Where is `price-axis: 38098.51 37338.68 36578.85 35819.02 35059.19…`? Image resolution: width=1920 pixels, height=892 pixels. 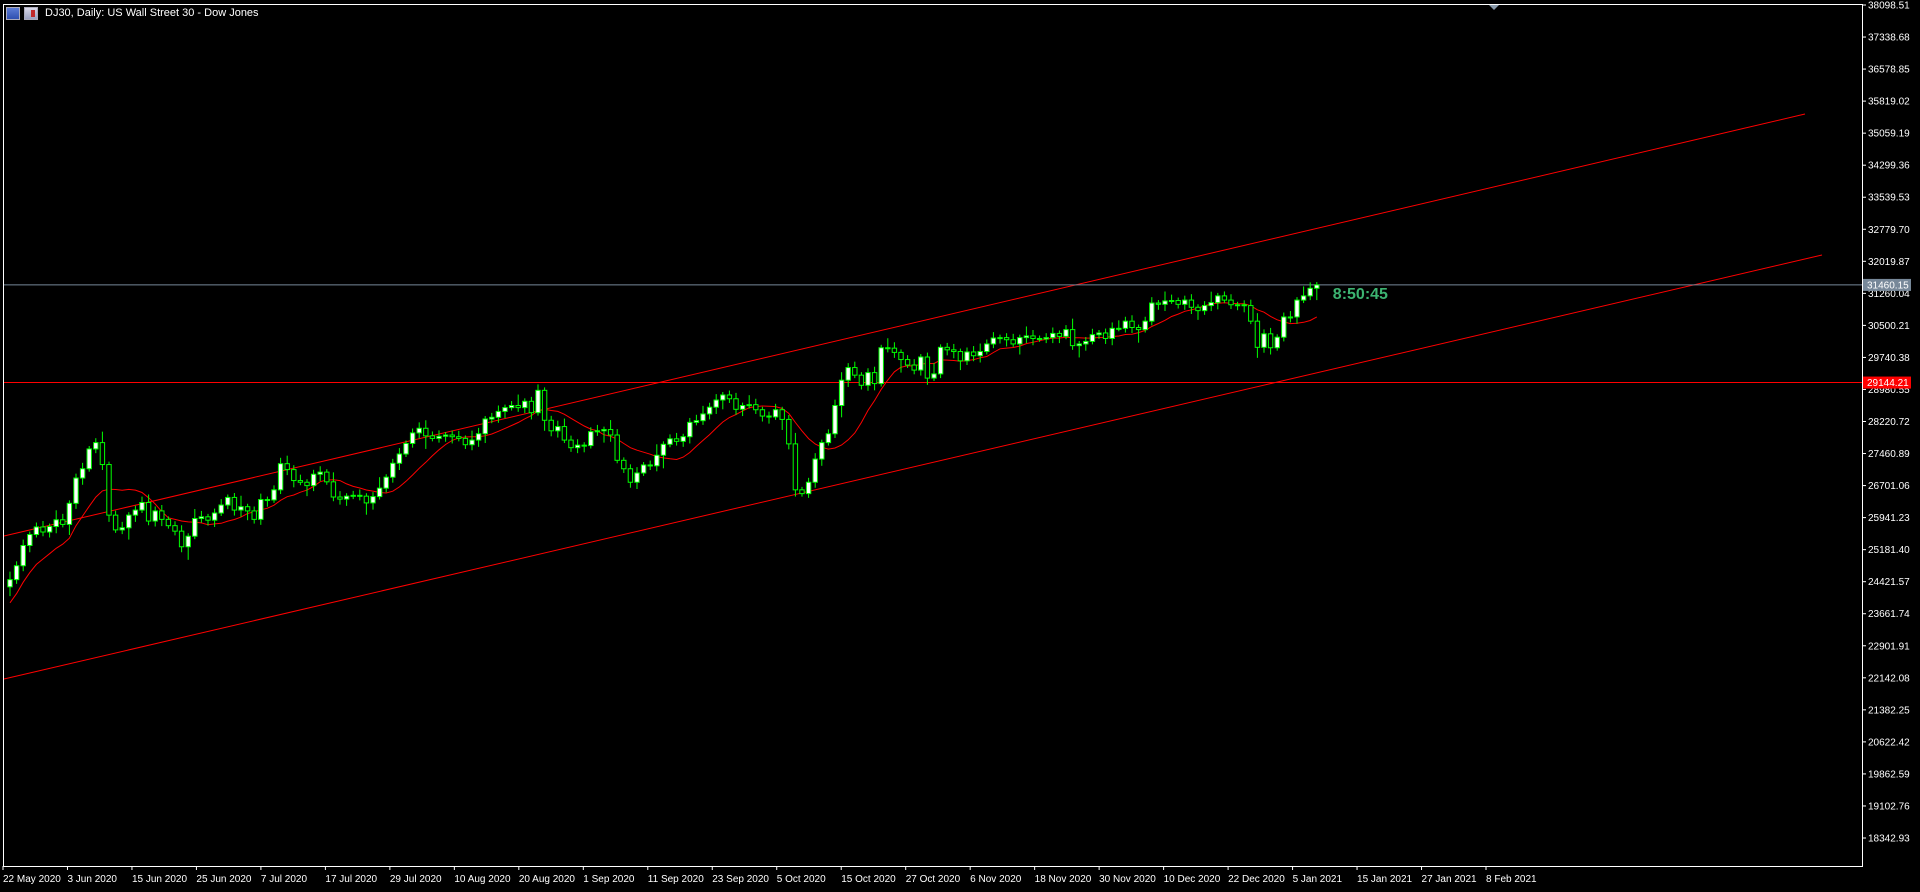
price-axis: 38098.51 37338.68 36578.85 35819.02 35059.19… is located at coordinates (1886, 423).